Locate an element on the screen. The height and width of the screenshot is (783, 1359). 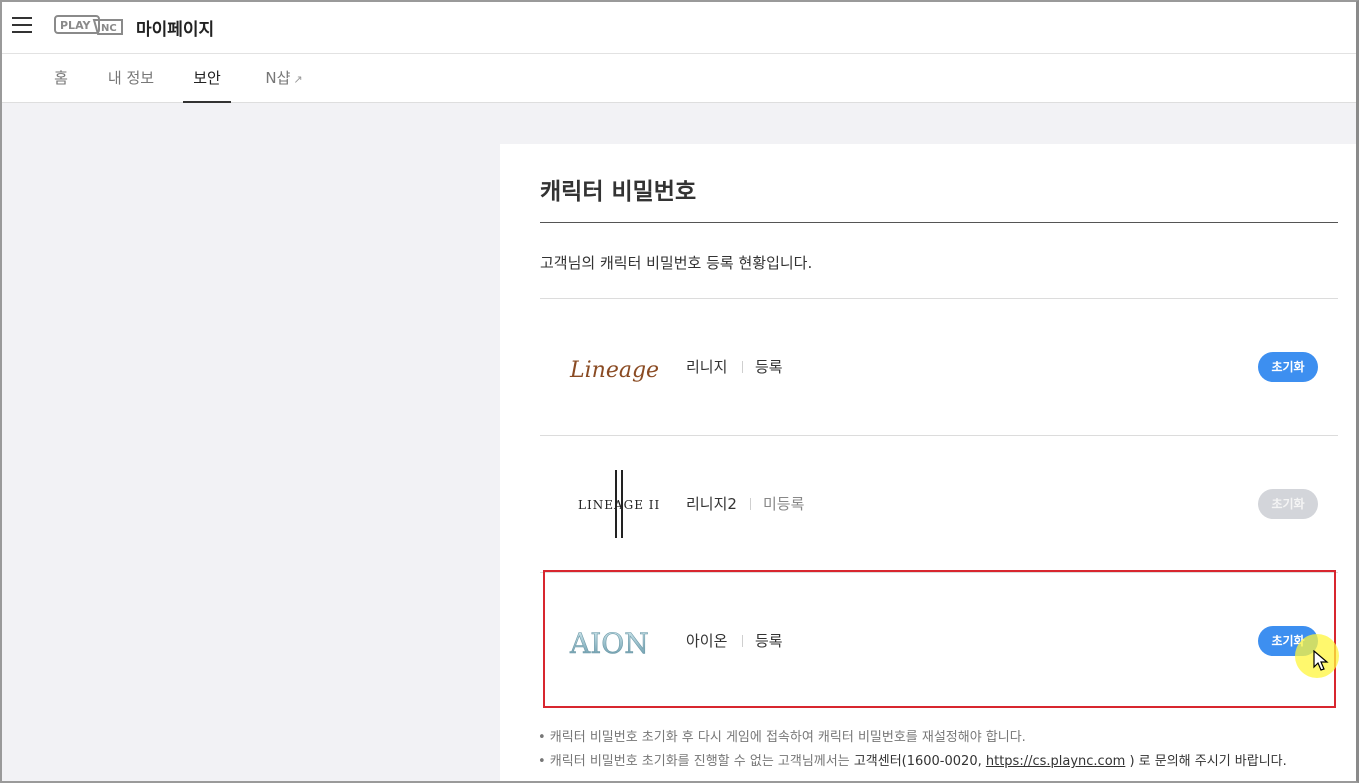
registration-status: 미등록 is located at coordinates (784, 504).